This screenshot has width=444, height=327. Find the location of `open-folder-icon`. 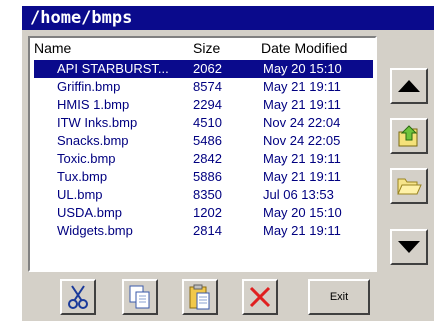

open-folder-icon is located at coordinates (409, 186).